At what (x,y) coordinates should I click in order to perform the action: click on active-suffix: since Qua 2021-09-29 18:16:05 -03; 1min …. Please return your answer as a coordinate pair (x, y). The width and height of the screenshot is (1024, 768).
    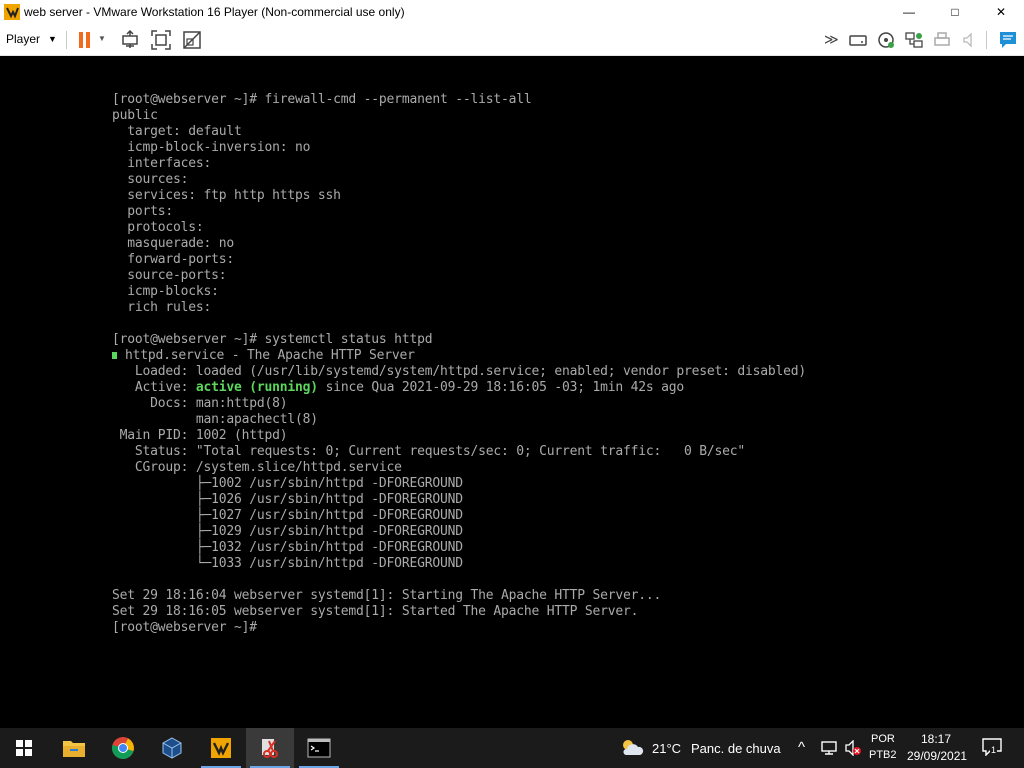
    Looking at the image, I should click on (501, 387).